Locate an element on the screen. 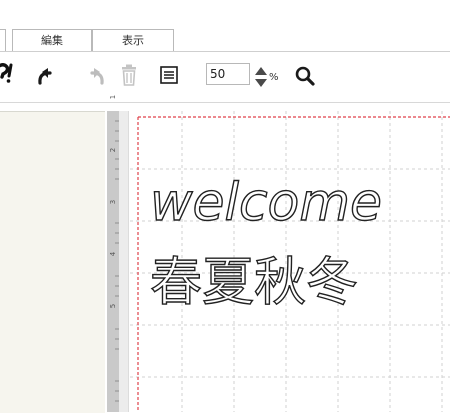  ruler-label: 5 is located at coordinates (113, 306).